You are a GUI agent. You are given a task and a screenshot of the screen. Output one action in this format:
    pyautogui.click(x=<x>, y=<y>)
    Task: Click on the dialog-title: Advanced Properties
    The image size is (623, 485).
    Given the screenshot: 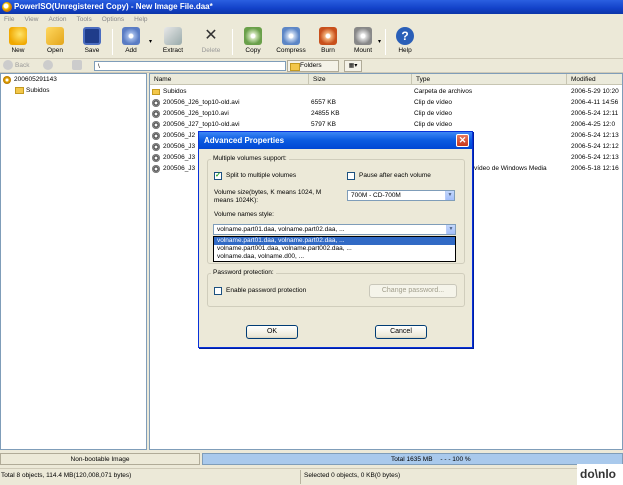 What is the action you would take?
    pyautogui.click(x=335, y=140)
    